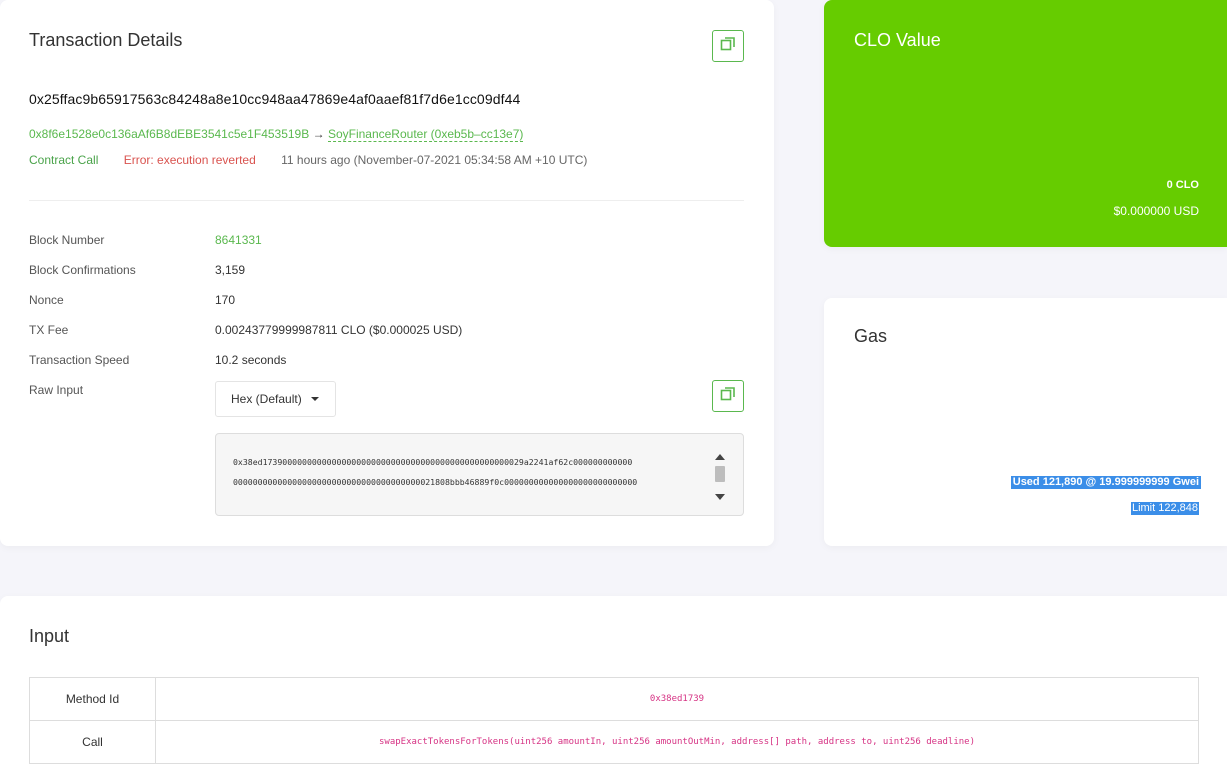 The width and height of the screenshot is (1227, 776). Describe the element at coordinates (56, 390) in the screenshot. I see `raw-input-label: Raw Input` at that location.